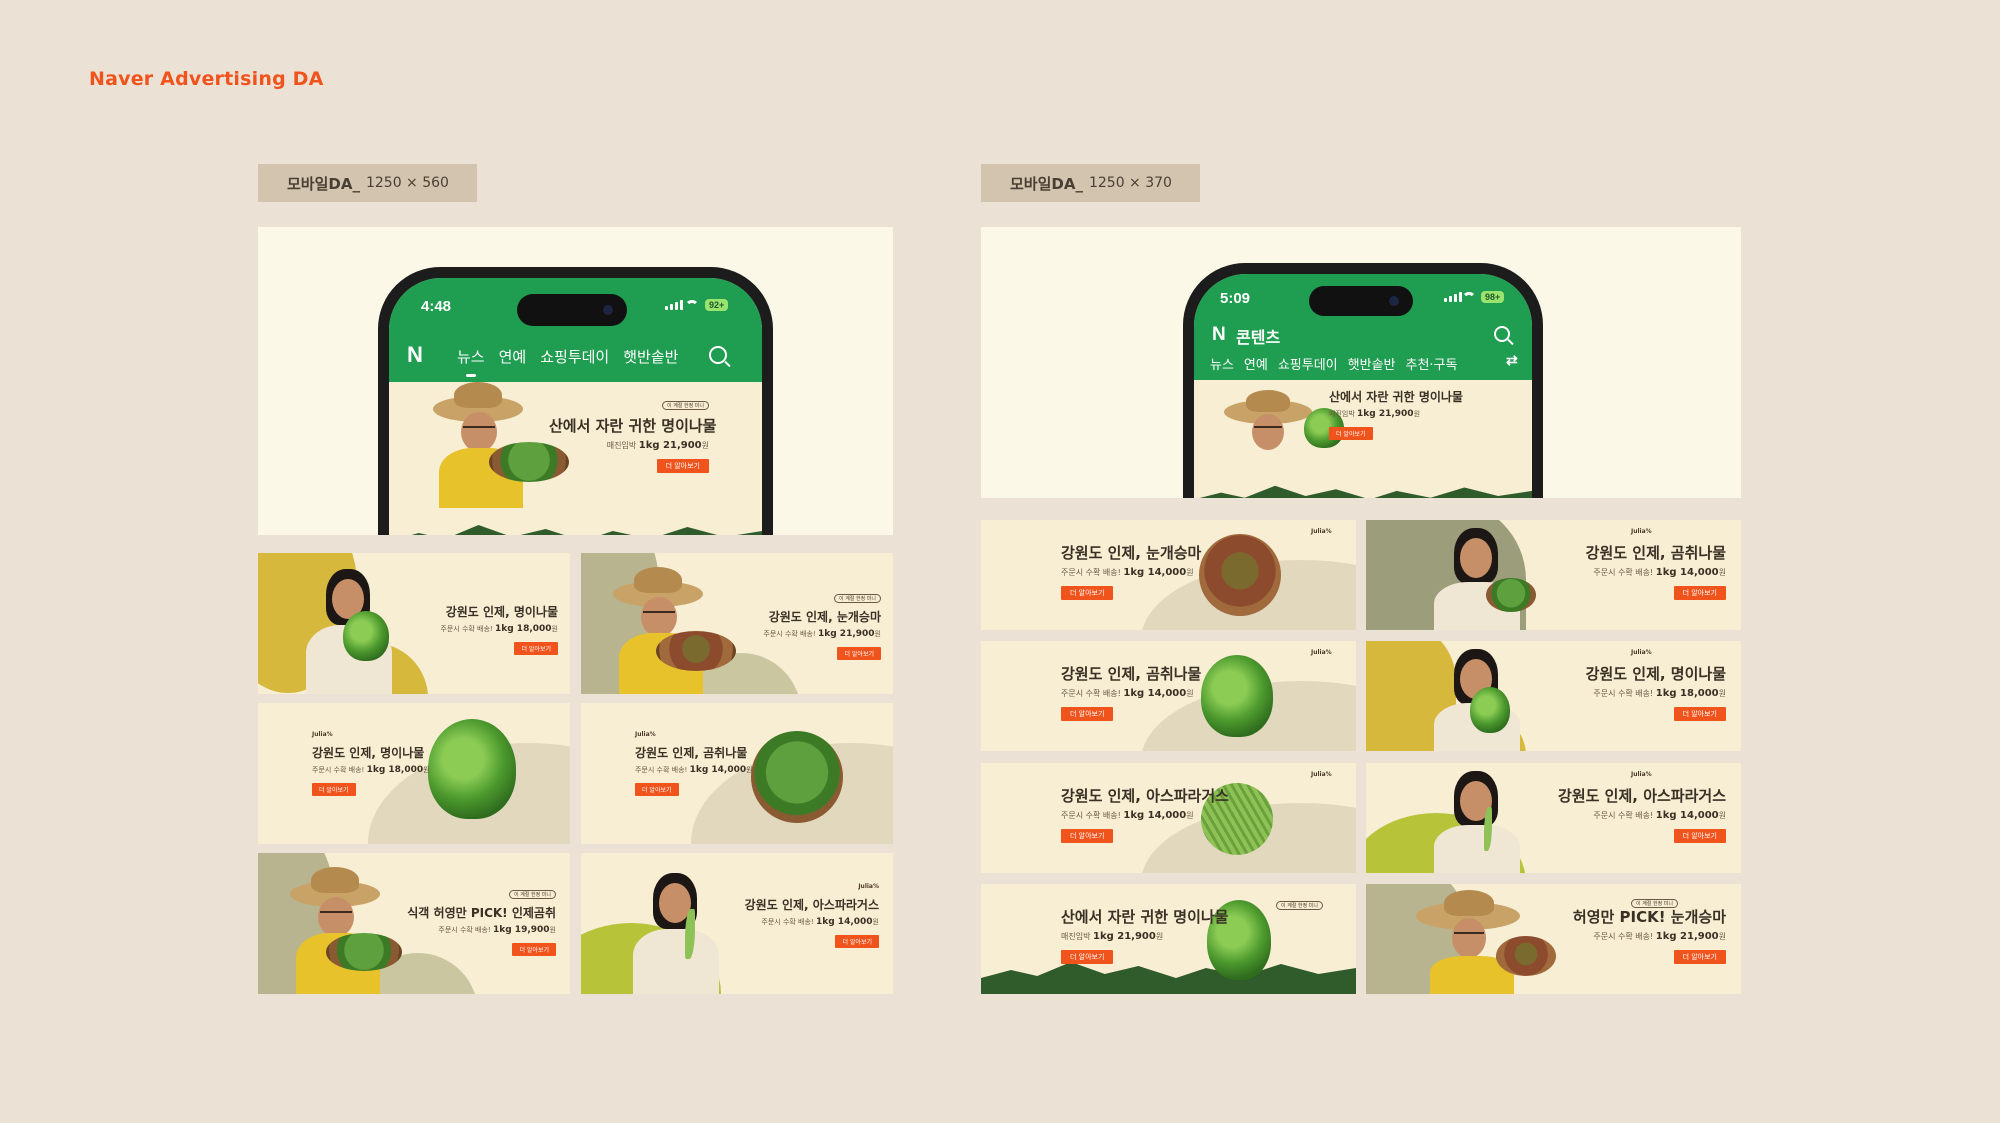 Image resolution: width=2000 pixels, height=1123 pixels. Describe the element at coordinates (1432, 363) in the screenshot. I see `tab-recommend: 추천·구독` at that location.